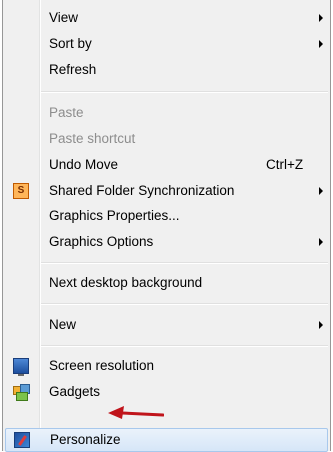 Image resolution: width=333 pixels, height=452 pixels. What do you see at coordinates (75, 391) in the screenshot?
I see `menu-item-label: Gadgets` at bounding box center [75, 391].